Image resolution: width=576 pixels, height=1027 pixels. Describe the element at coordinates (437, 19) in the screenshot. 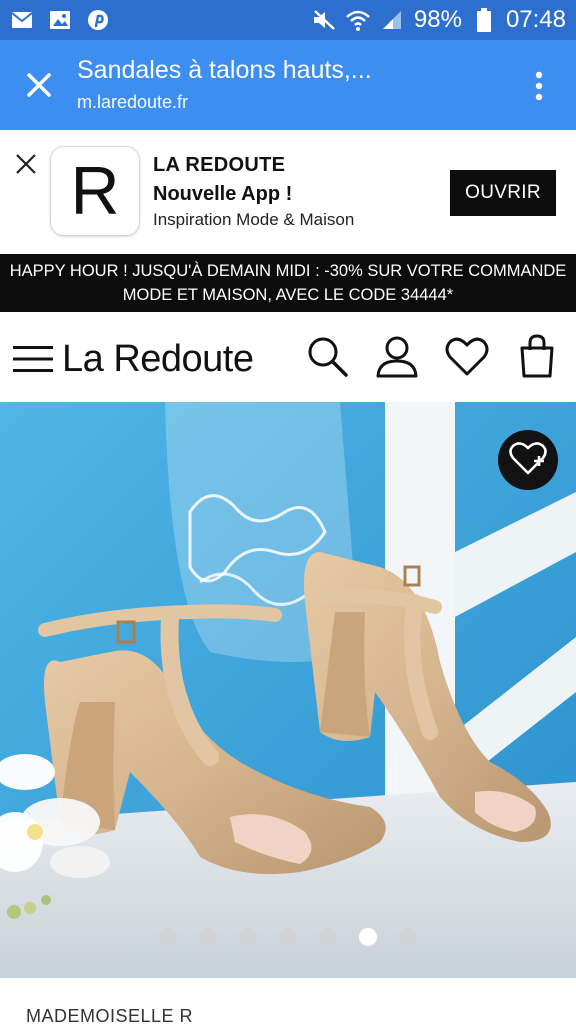

I see `battery-percent: 98%` at that location.